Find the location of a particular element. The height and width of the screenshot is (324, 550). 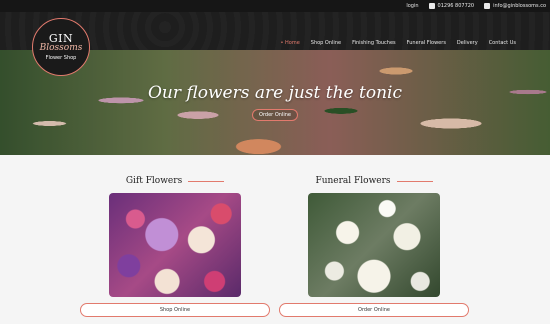

shop-online-button: Shop Online is located at coordinates (175, 310).